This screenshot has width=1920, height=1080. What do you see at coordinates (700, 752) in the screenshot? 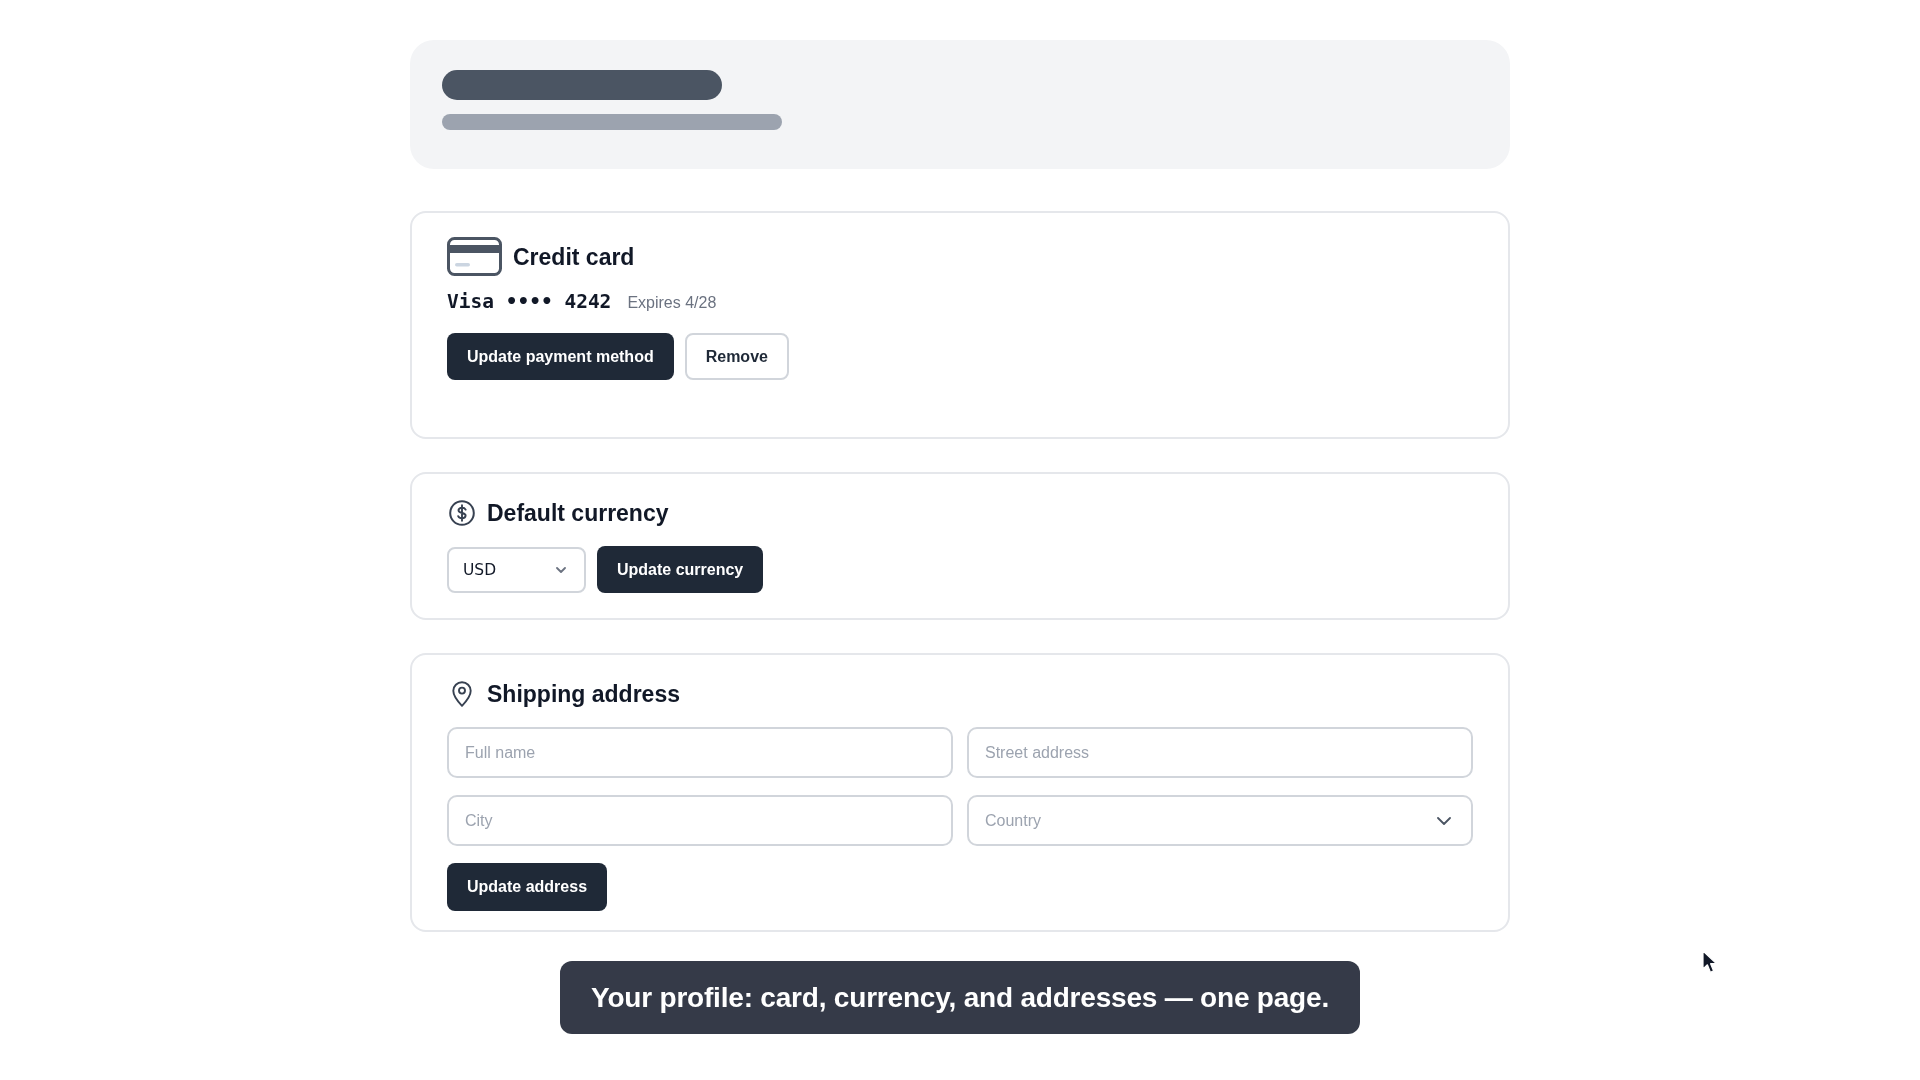
I see `text-input: Full name` at bounding box center [700, 752].